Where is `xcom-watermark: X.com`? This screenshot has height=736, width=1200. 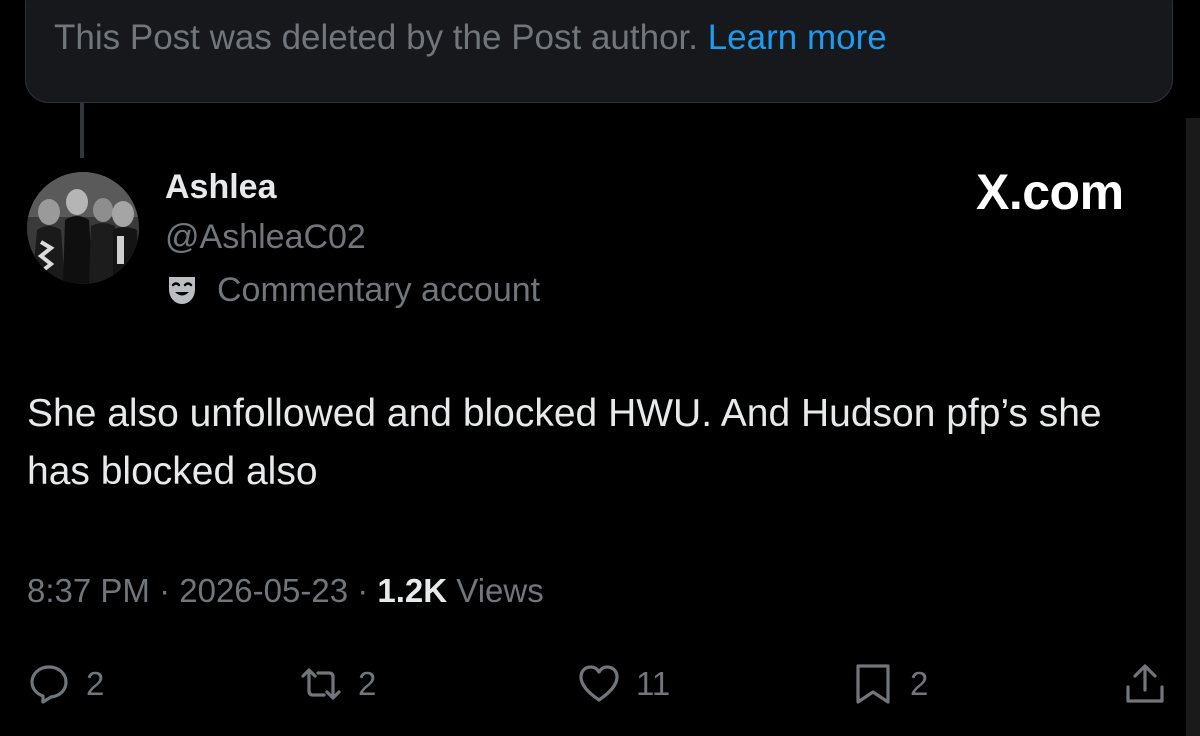
xcom-watermark: X.com is located at coordinates (1050, 192).